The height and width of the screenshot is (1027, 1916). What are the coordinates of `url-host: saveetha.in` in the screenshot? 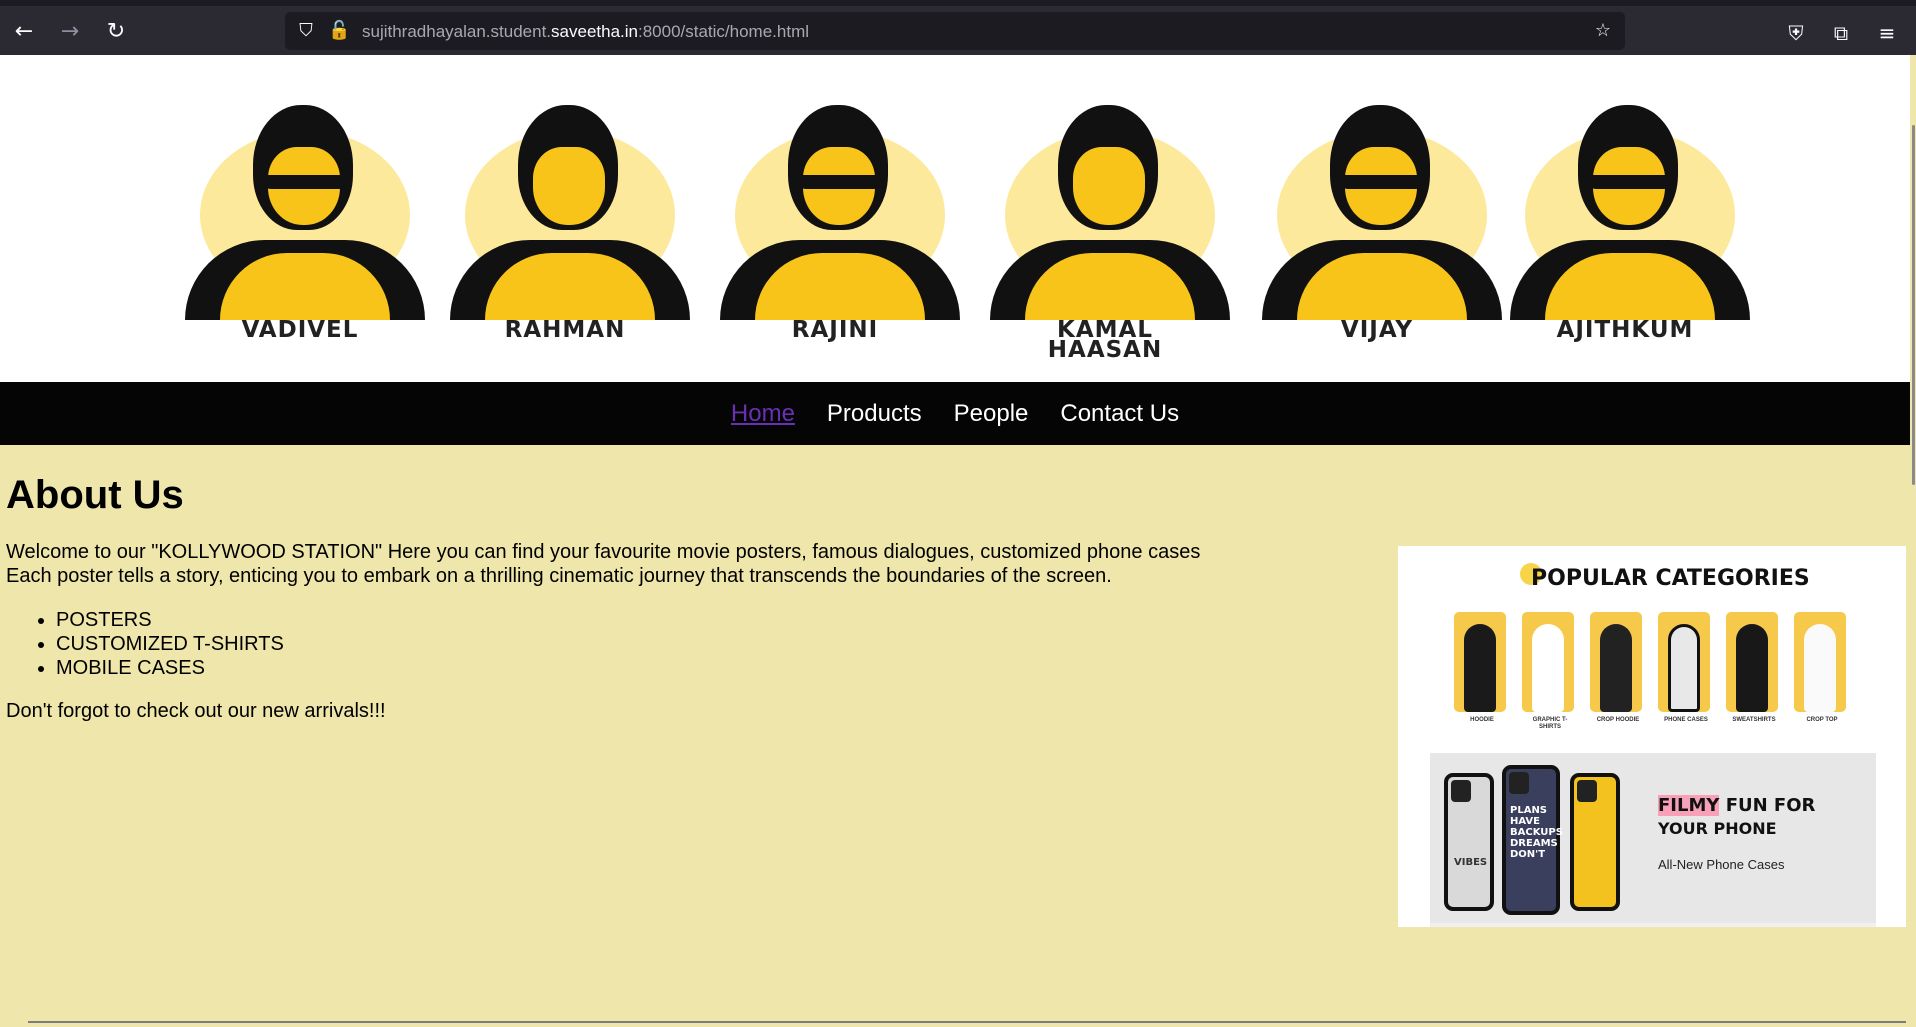 It's located at (594, 31).